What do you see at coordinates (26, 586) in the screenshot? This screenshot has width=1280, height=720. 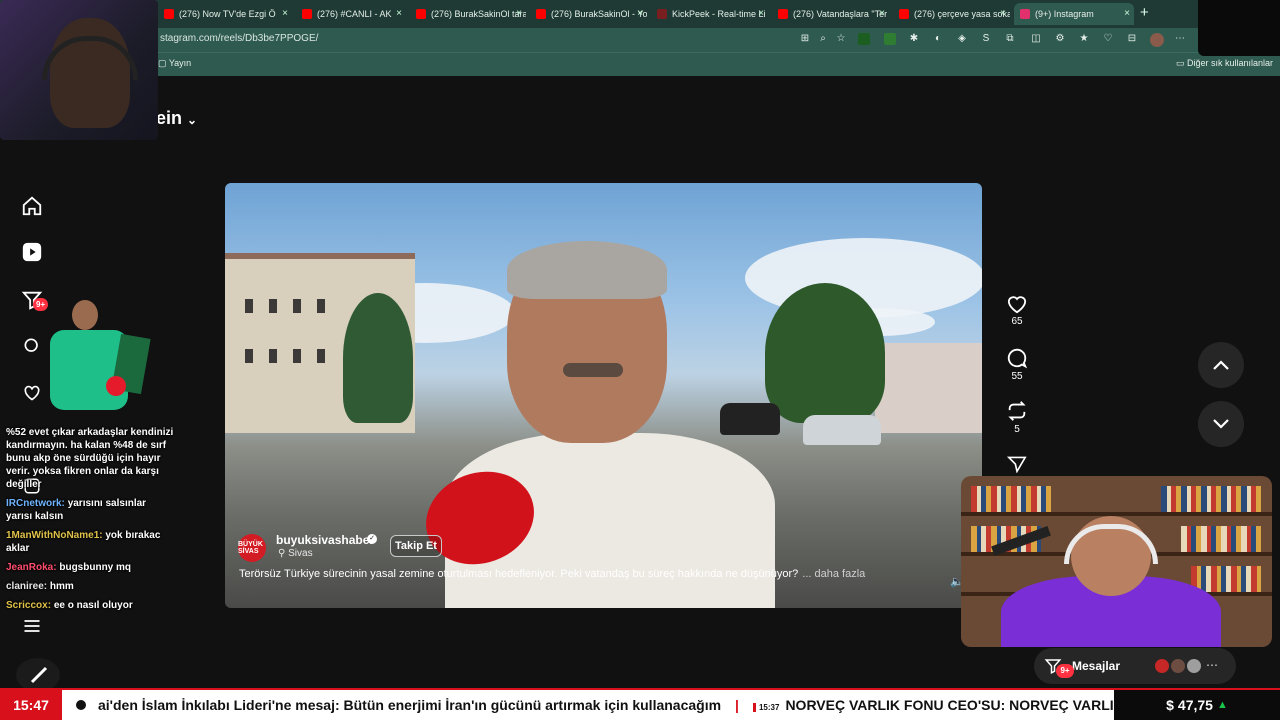 I see `chat-username: clanireе:` at bounding box center [26, 586].